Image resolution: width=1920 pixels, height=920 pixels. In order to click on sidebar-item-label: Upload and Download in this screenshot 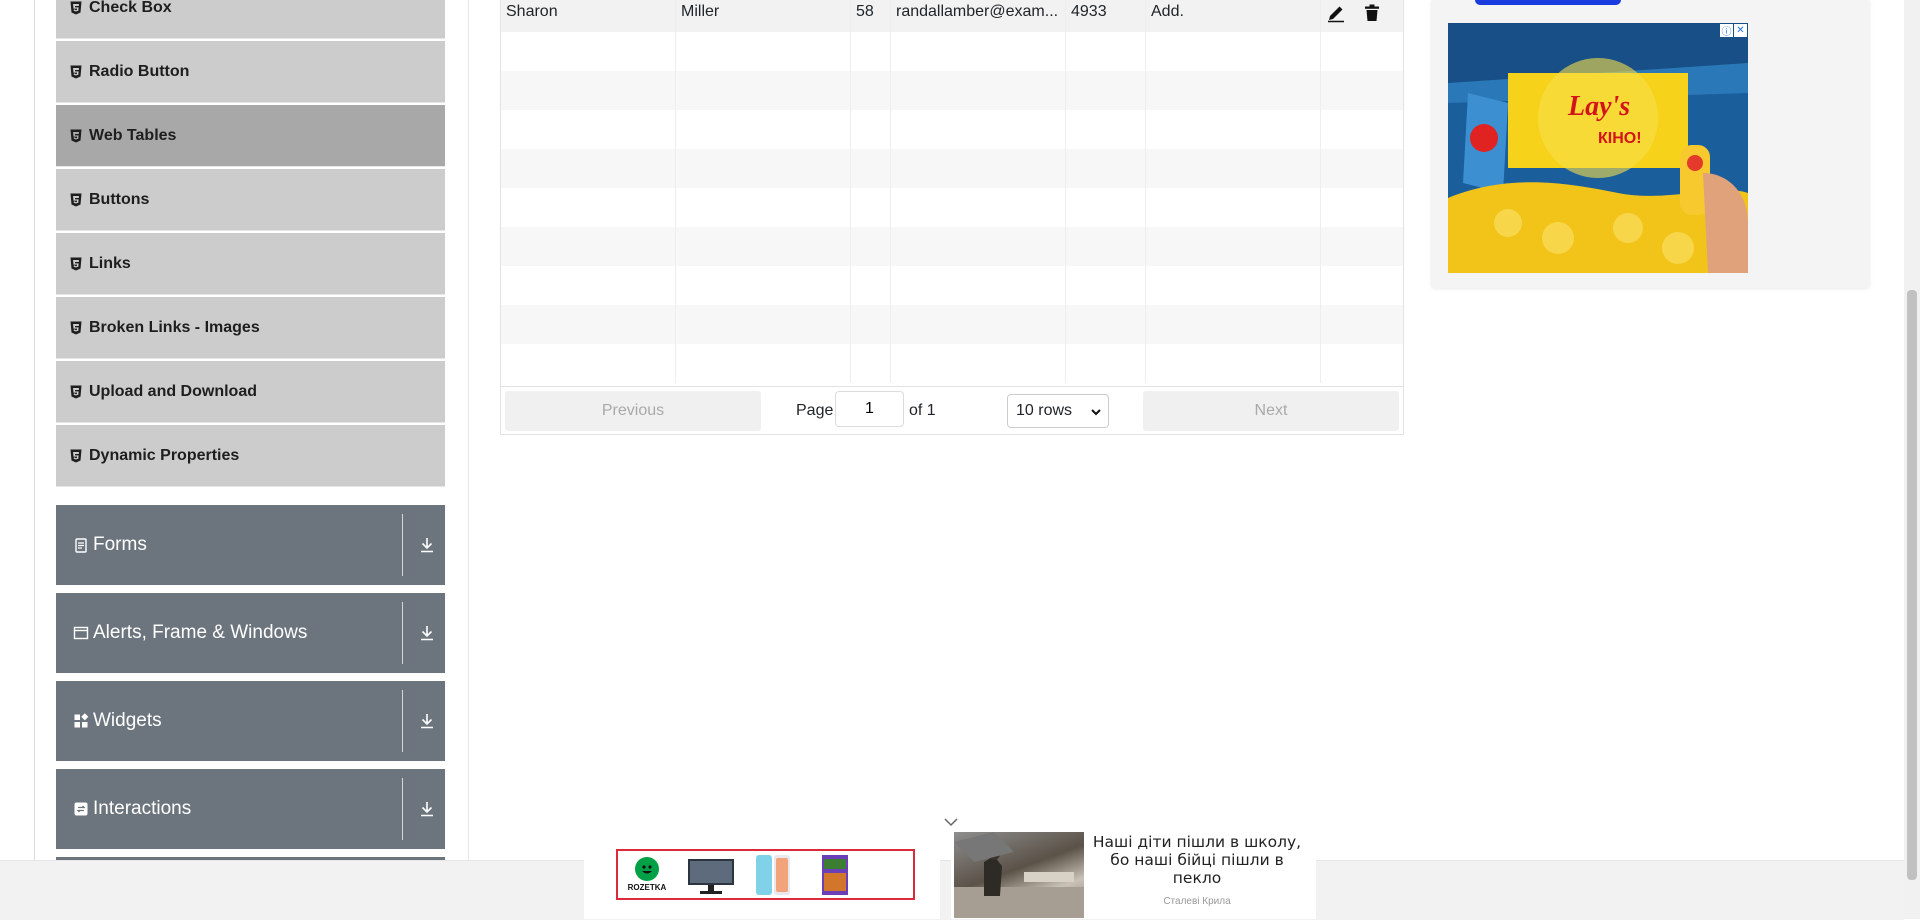, I will do `click(173, 391)`.